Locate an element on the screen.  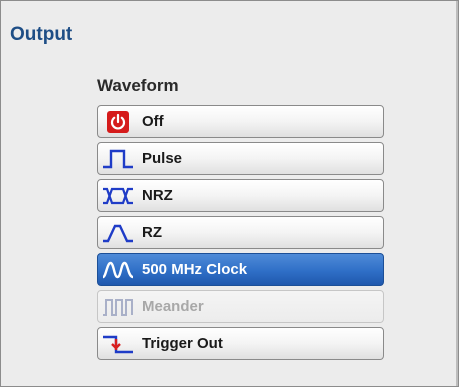
waveform-rz-button: RZ is located at coordinates (240, 232).